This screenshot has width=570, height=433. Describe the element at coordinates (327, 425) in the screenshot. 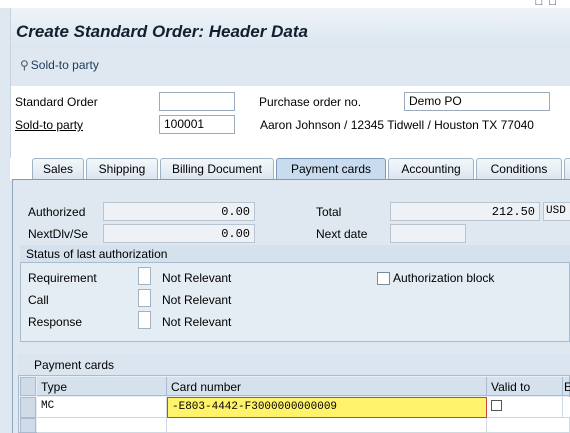

I see `card-number-cell-empty` at that location.